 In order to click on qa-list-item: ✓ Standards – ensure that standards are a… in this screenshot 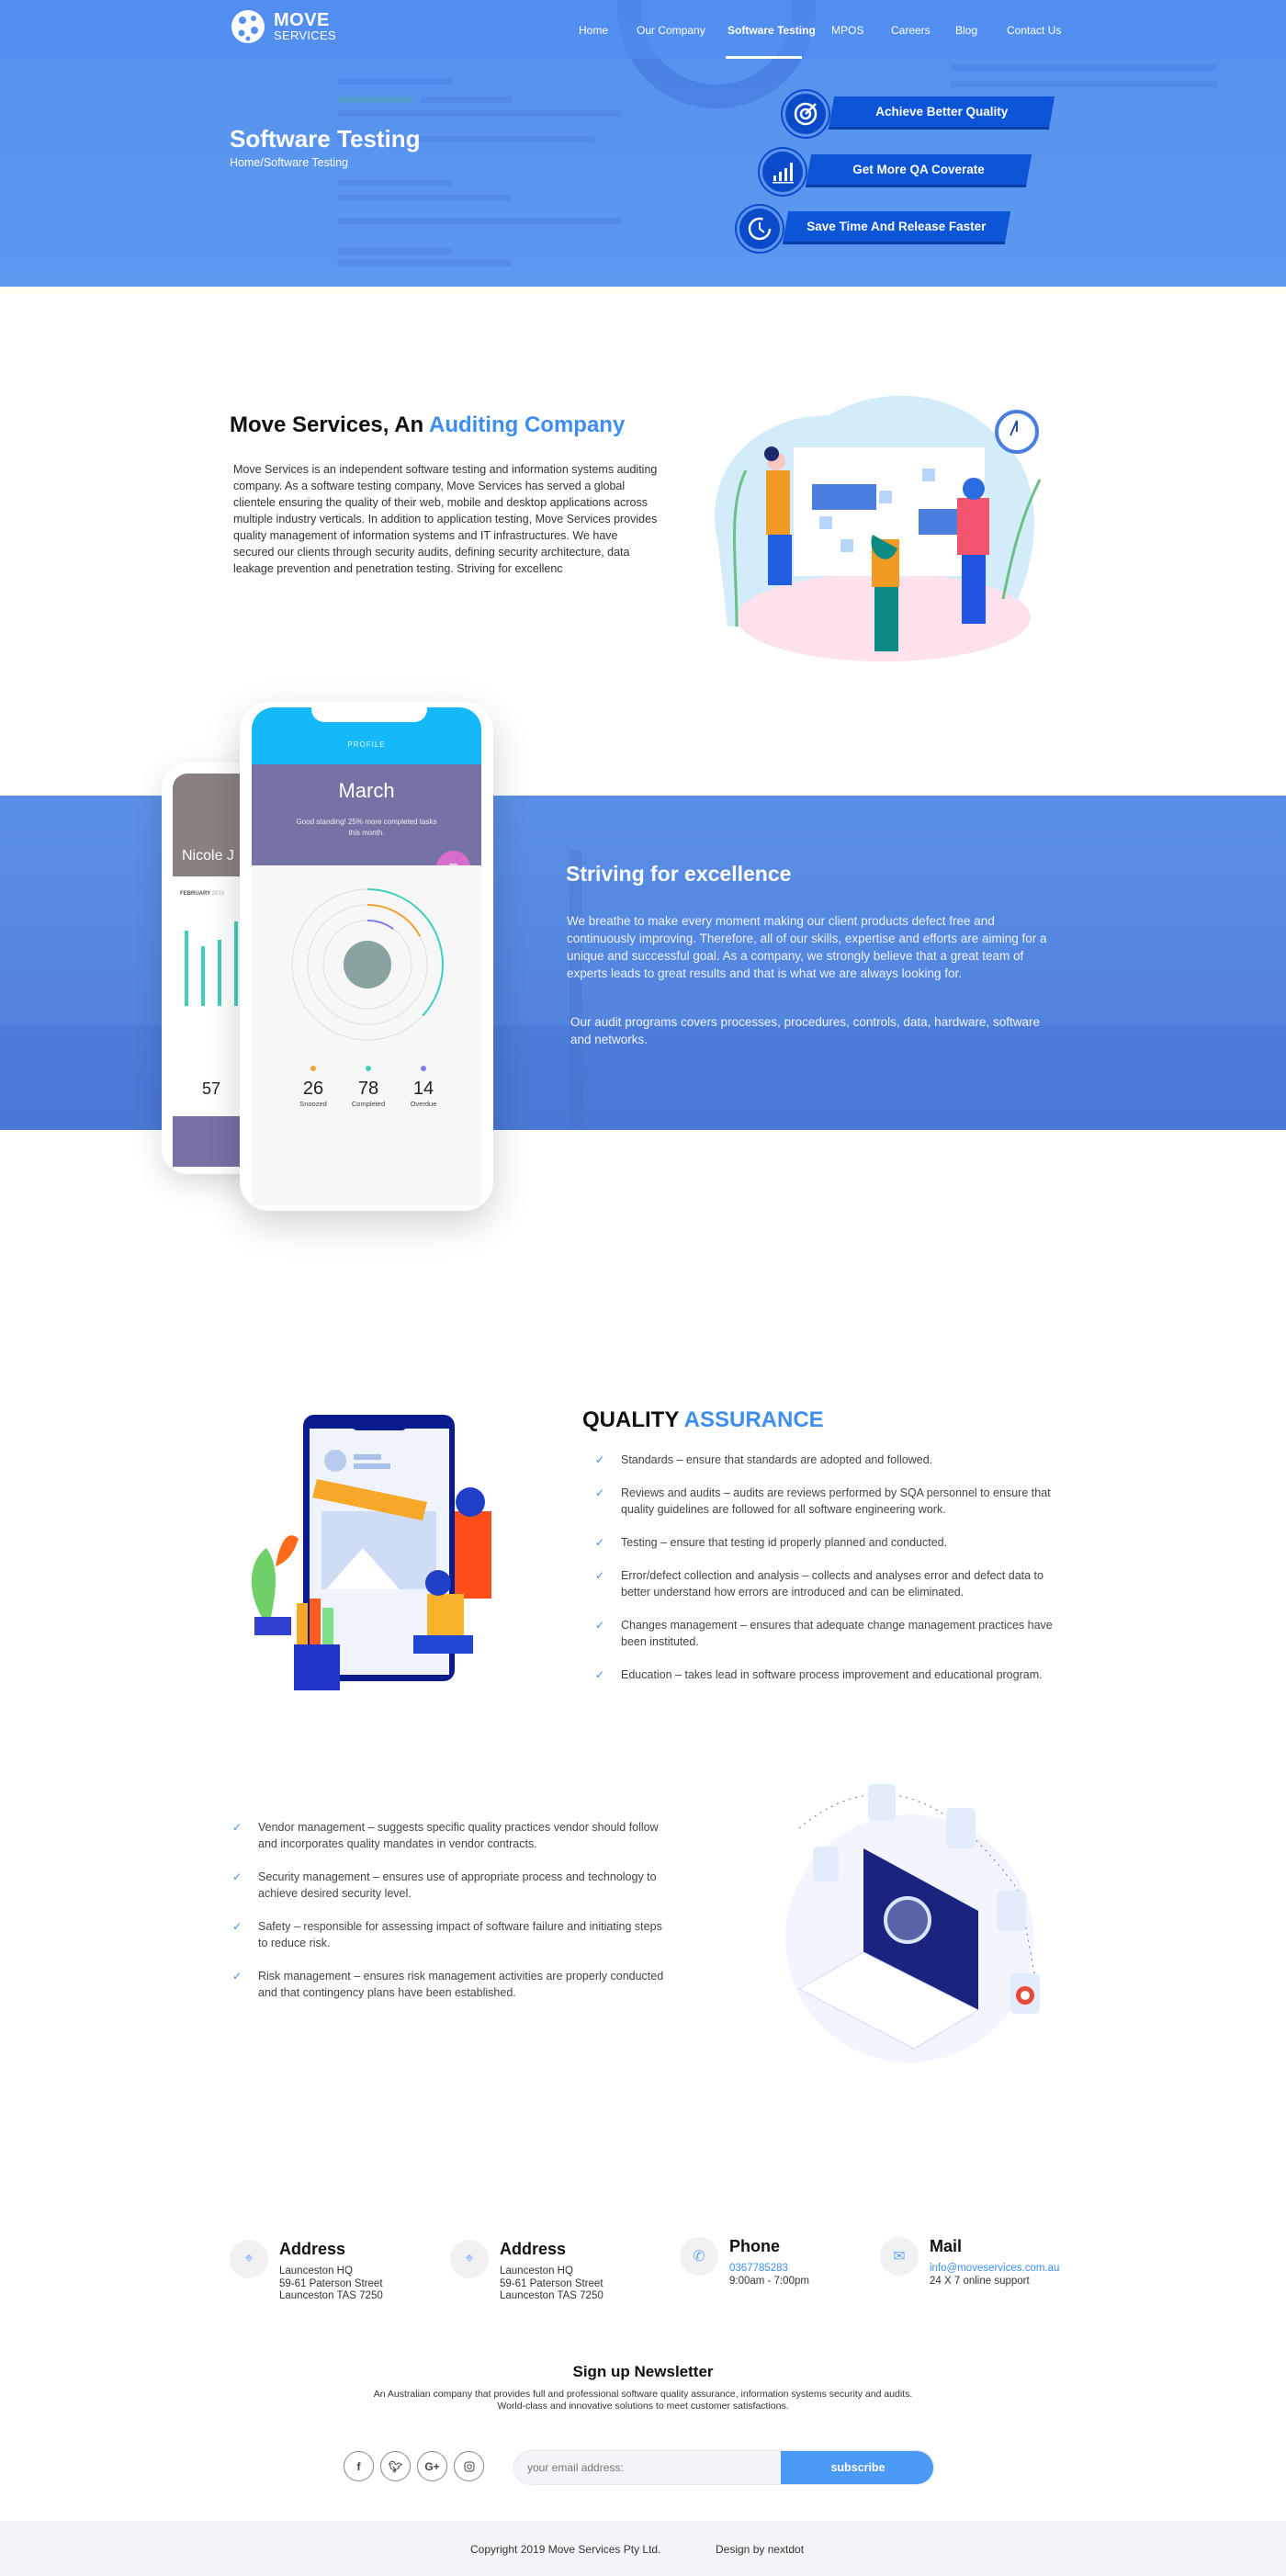, I will do `click(764, 1459)`.